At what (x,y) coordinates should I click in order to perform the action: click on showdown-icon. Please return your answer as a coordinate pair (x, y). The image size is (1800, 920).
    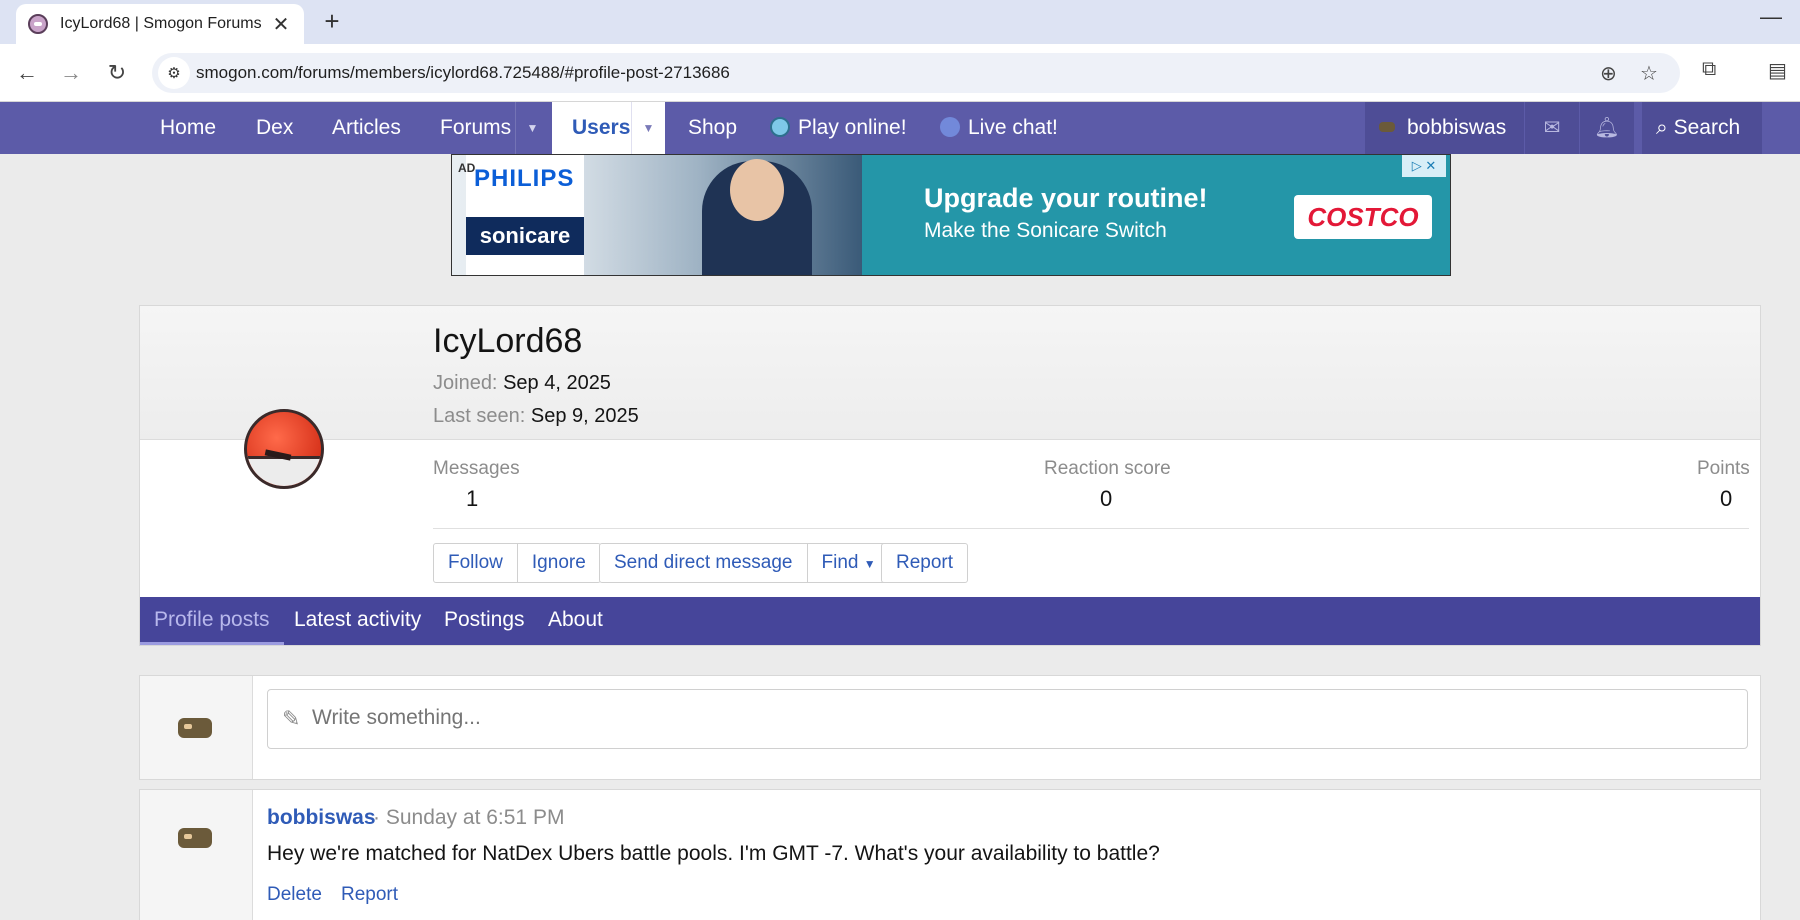
    Looking at the image, I should click on (780, 127).